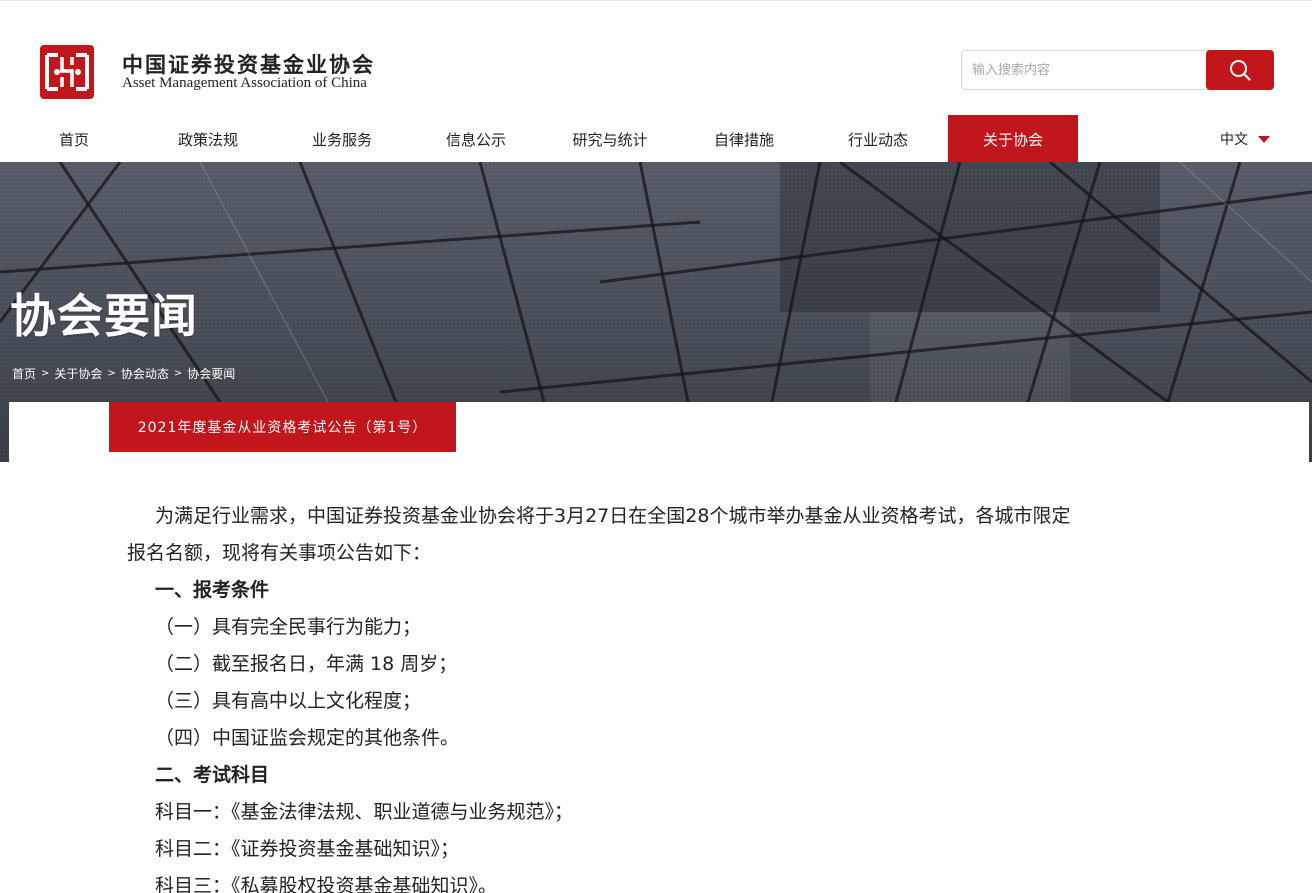 This screenshot has height=893, width=1312. What do you see at coordinates (744, 139) in the screenshot?
I see `nav-item-self-regulation: 自律措施` at bounding box center [744, 139].